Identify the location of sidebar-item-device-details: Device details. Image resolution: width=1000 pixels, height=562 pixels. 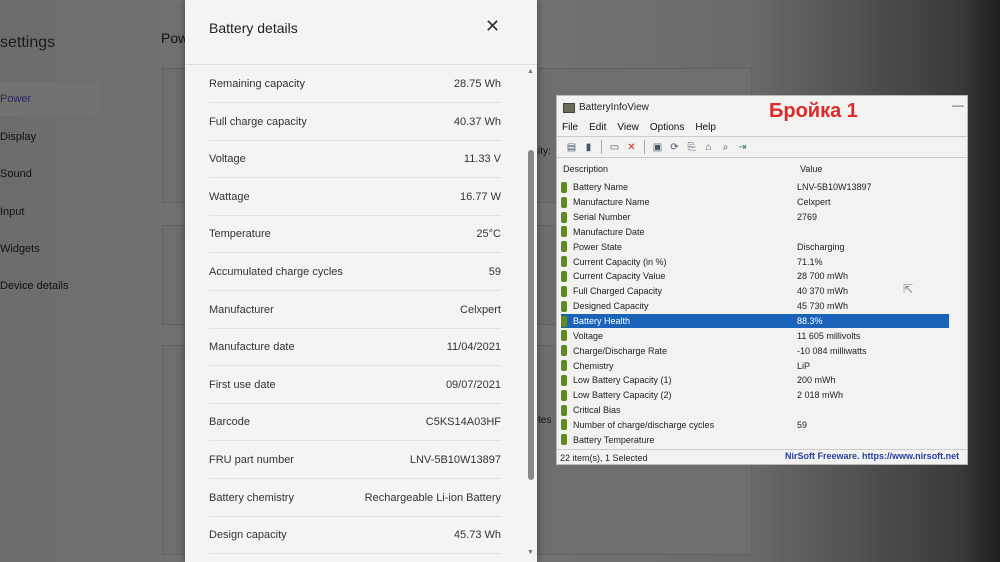
(34, 286).